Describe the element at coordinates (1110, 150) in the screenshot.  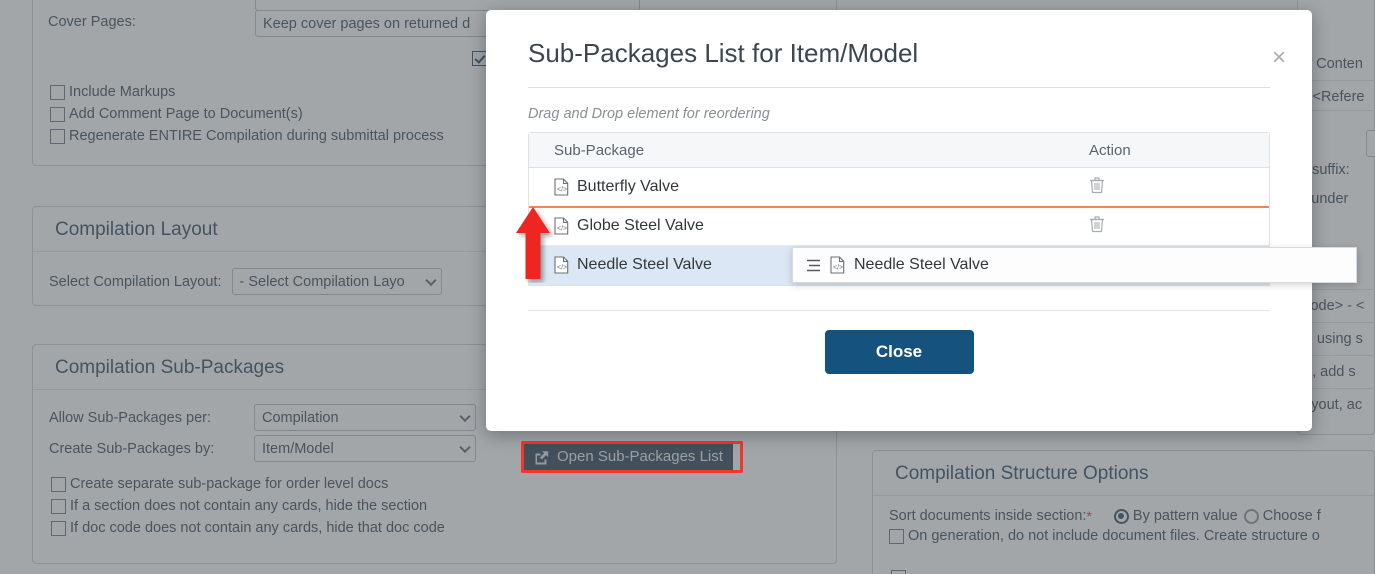
I see `column-header-action: Action` at that location.